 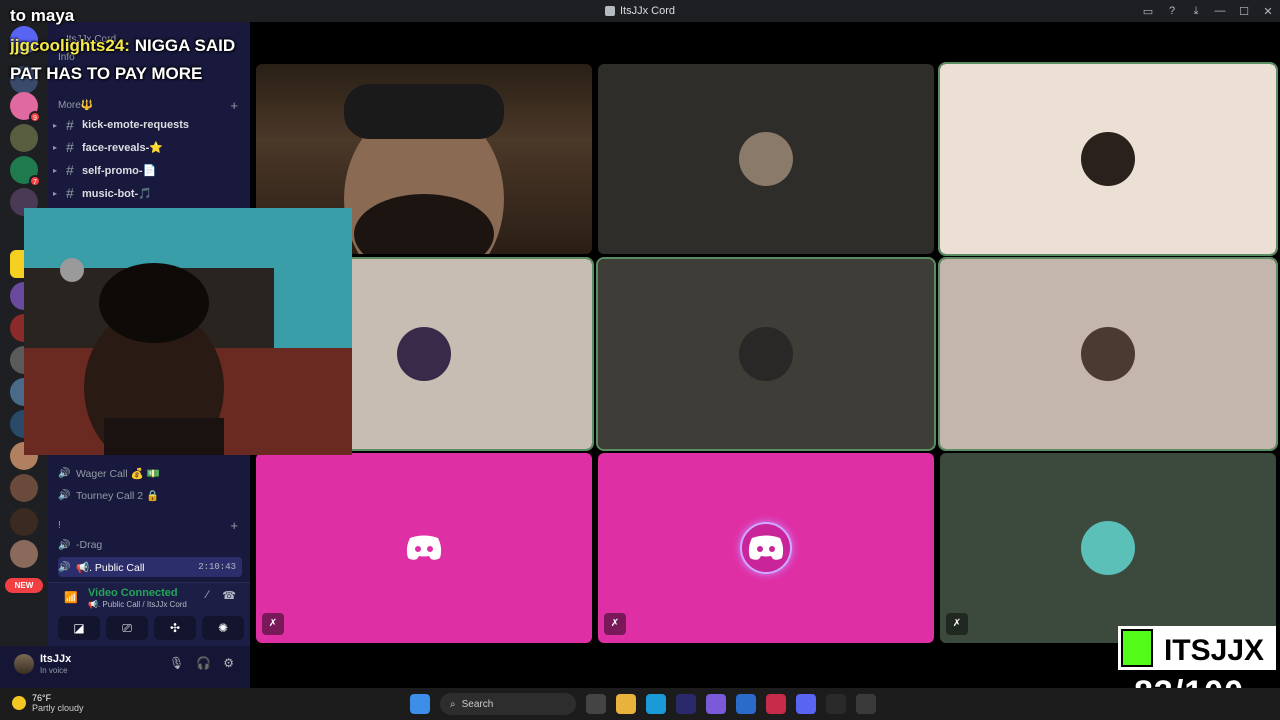 What do you see at coordinates (150, 473) in the screenshot?
I see `voice-channel-wager-call: 🔊 Wager Call 💰 💵` at bounding box center [150, 473].